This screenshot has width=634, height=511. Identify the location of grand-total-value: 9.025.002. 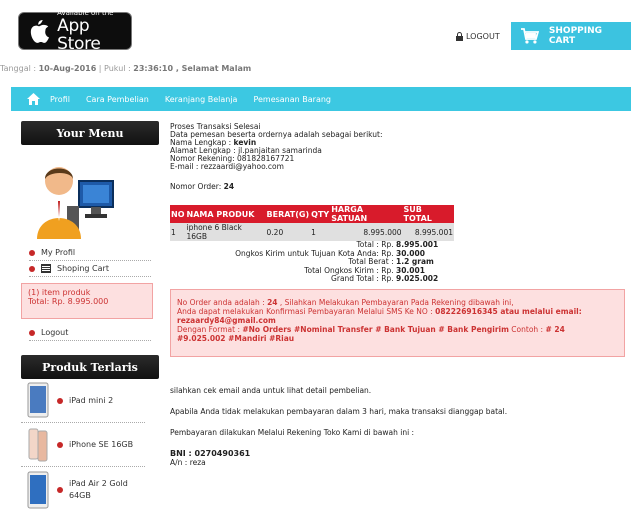
(417, 278).